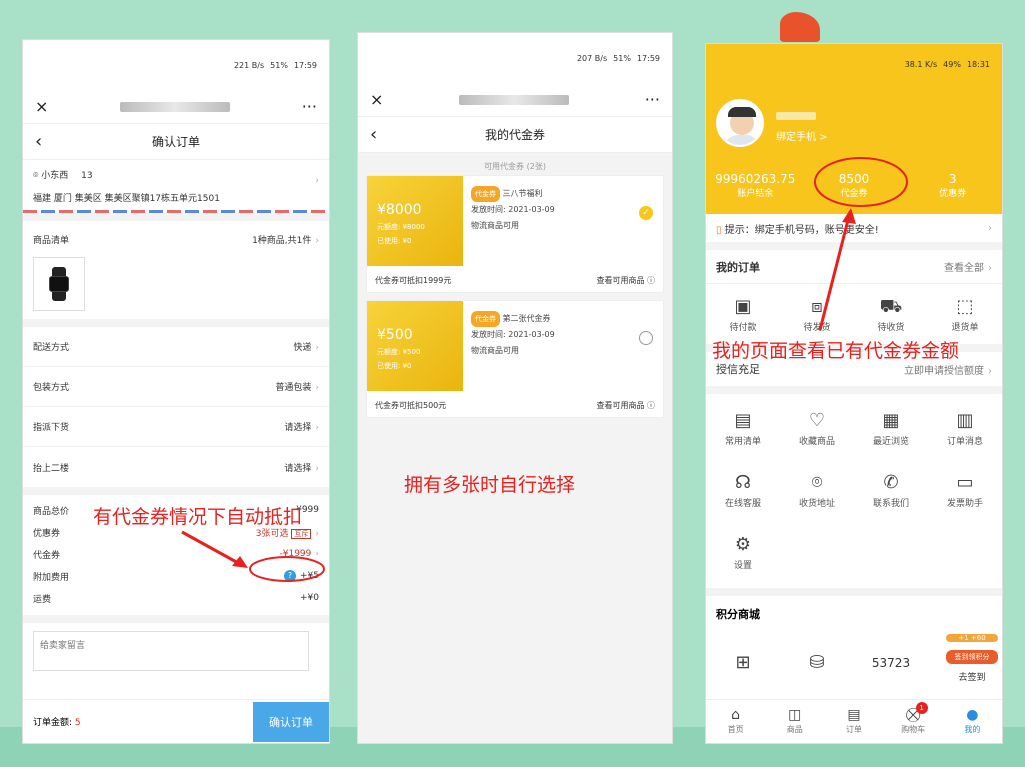 Image resolution: width=1025 pixels, height=767 pixels. What do you see at coordinates (796, 116) in the screenshot?
I see `blurred-username` at bounding box center [796, 116].